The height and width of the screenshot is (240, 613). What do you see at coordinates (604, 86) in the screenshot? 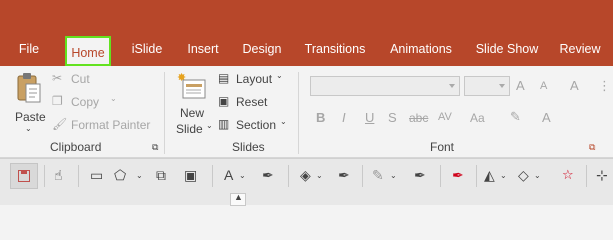
I see `paragraph-icon: ⋮` at bounding box center [604, 86].